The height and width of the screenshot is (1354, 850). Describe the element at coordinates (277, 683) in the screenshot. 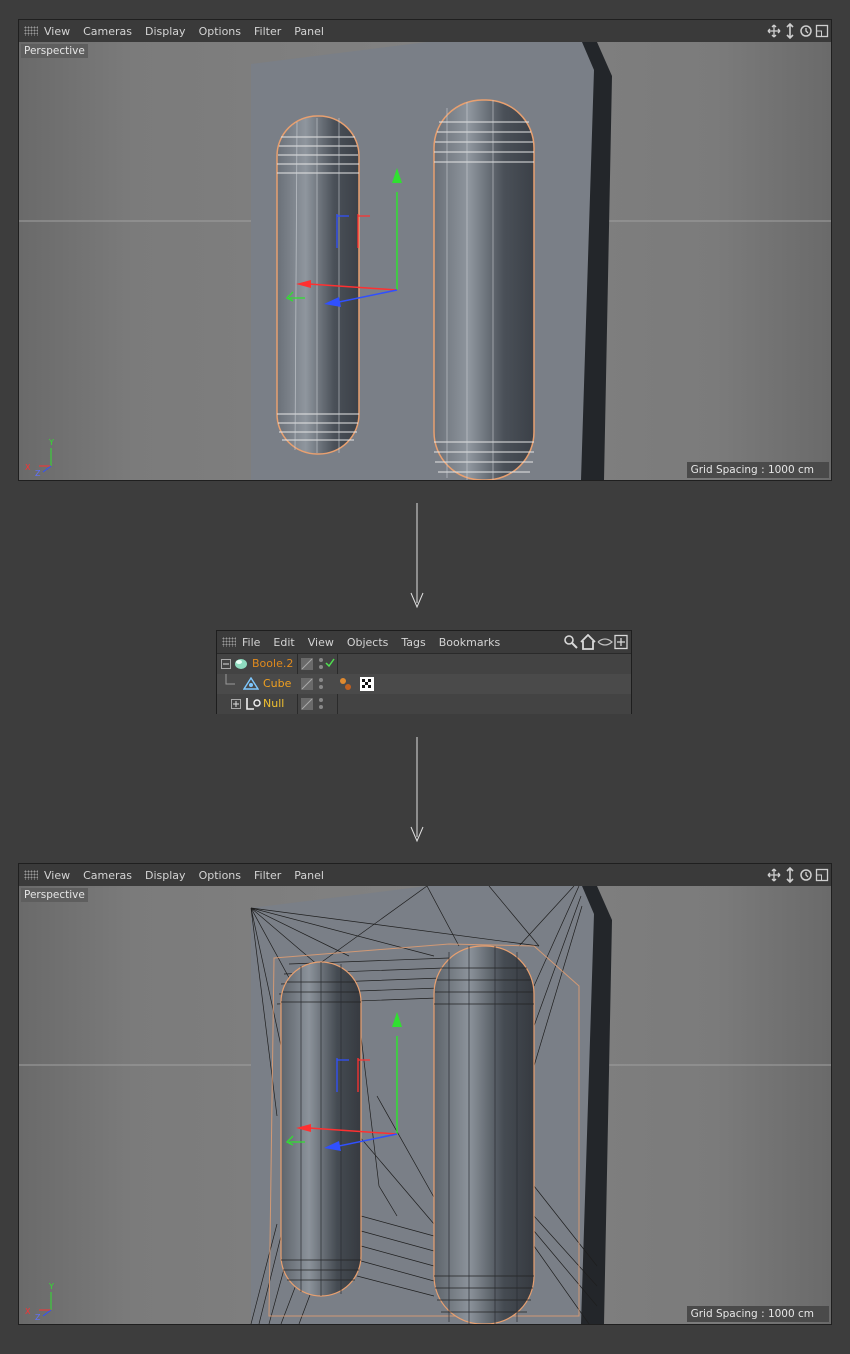

I see `object-name-cube: Cube` at that location.